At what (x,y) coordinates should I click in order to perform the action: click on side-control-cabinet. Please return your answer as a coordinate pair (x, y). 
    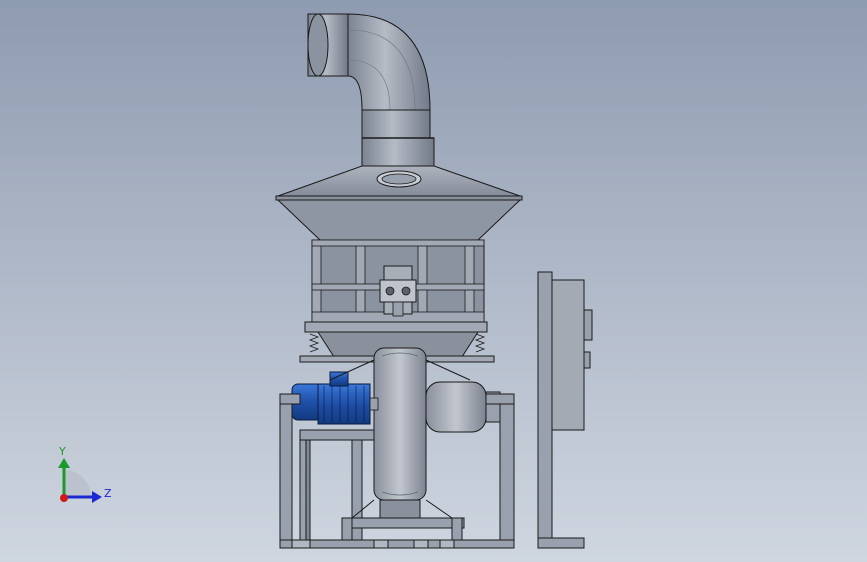
    Looking at the image, I should click on (565, 410).